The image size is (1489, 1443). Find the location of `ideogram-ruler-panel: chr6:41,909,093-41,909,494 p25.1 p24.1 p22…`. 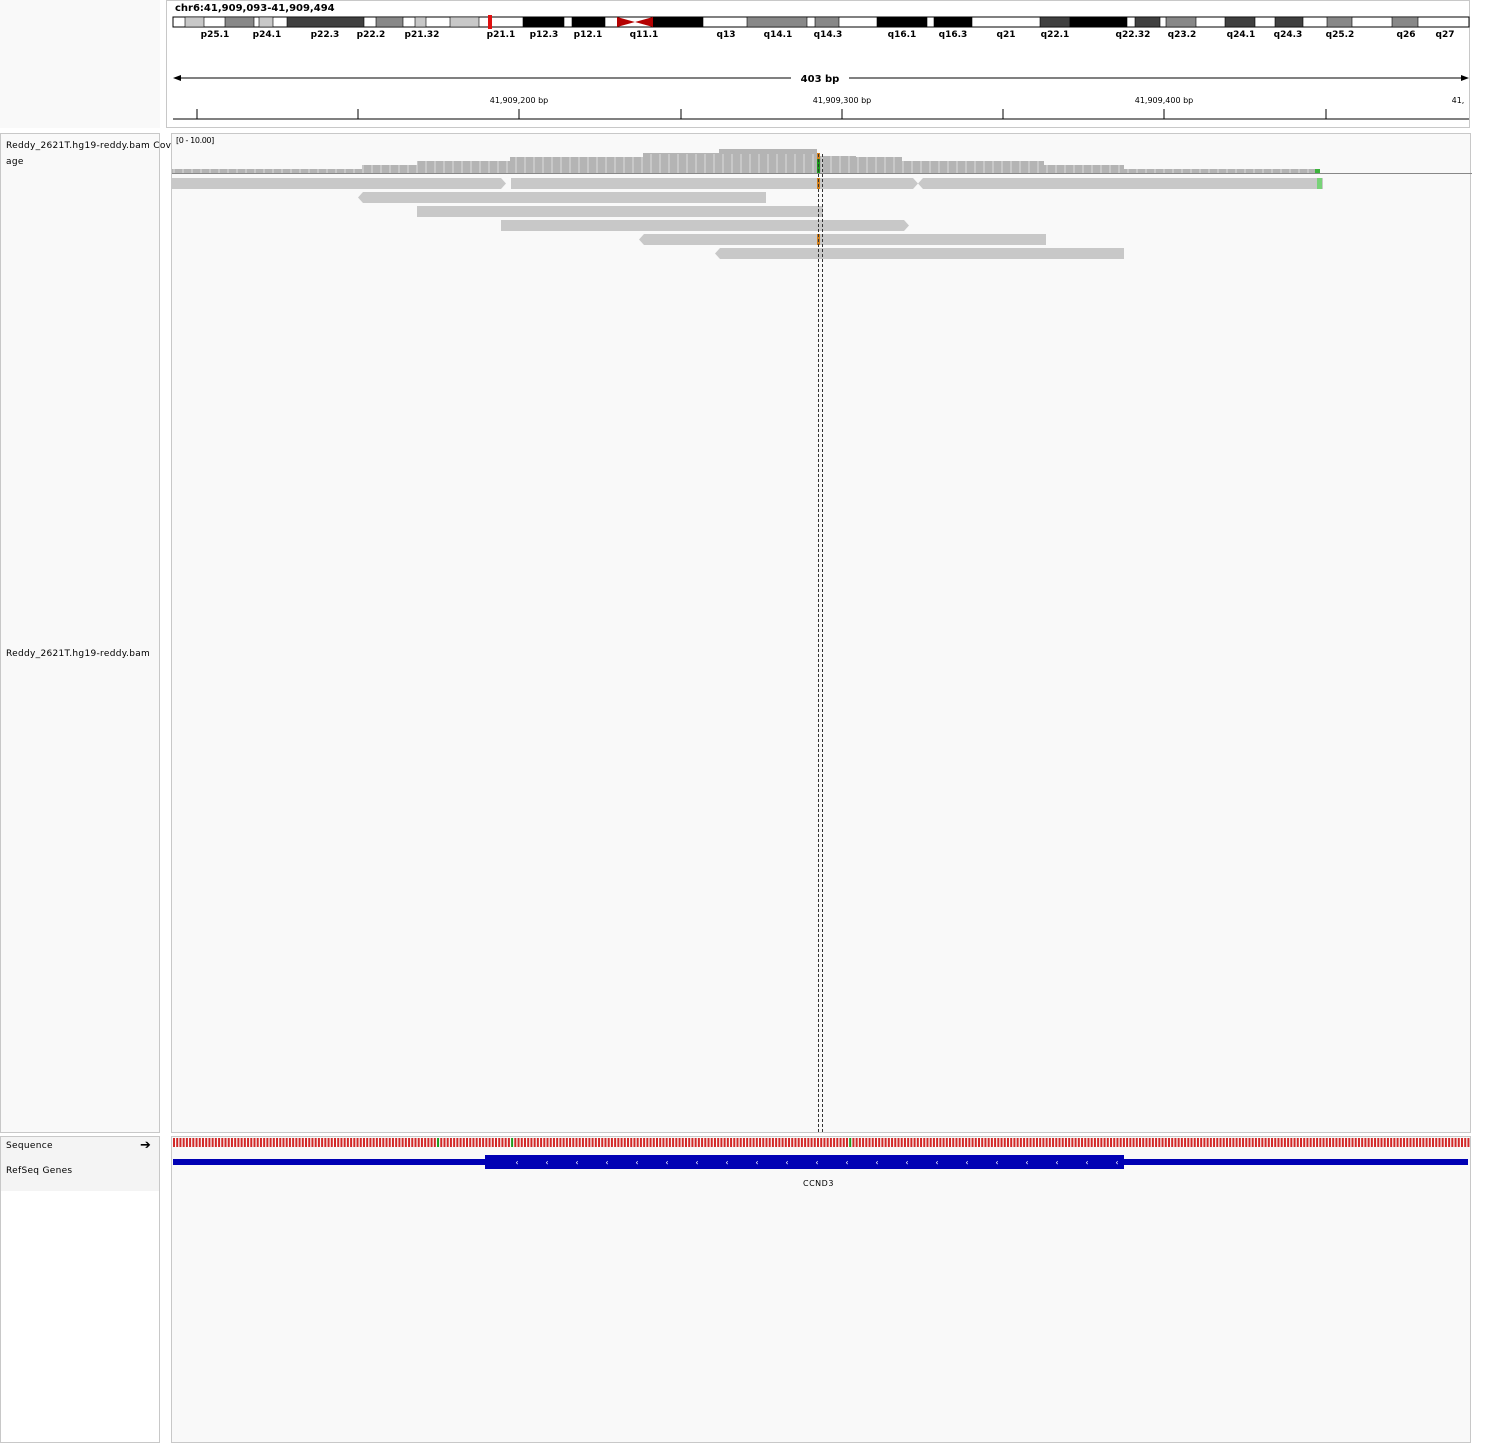

ideogram-ruler-panel: chr6:41,909,093-41,909,494 p25.1 p24.1 p22… is located at coordinates (818, 64).